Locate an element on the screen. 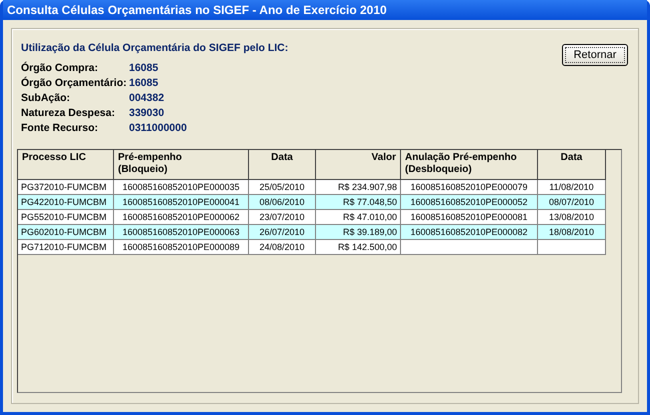 This screenshot has height=415, width=650. table-cell: 23/07/2010 is located at coordinates (282, 217).